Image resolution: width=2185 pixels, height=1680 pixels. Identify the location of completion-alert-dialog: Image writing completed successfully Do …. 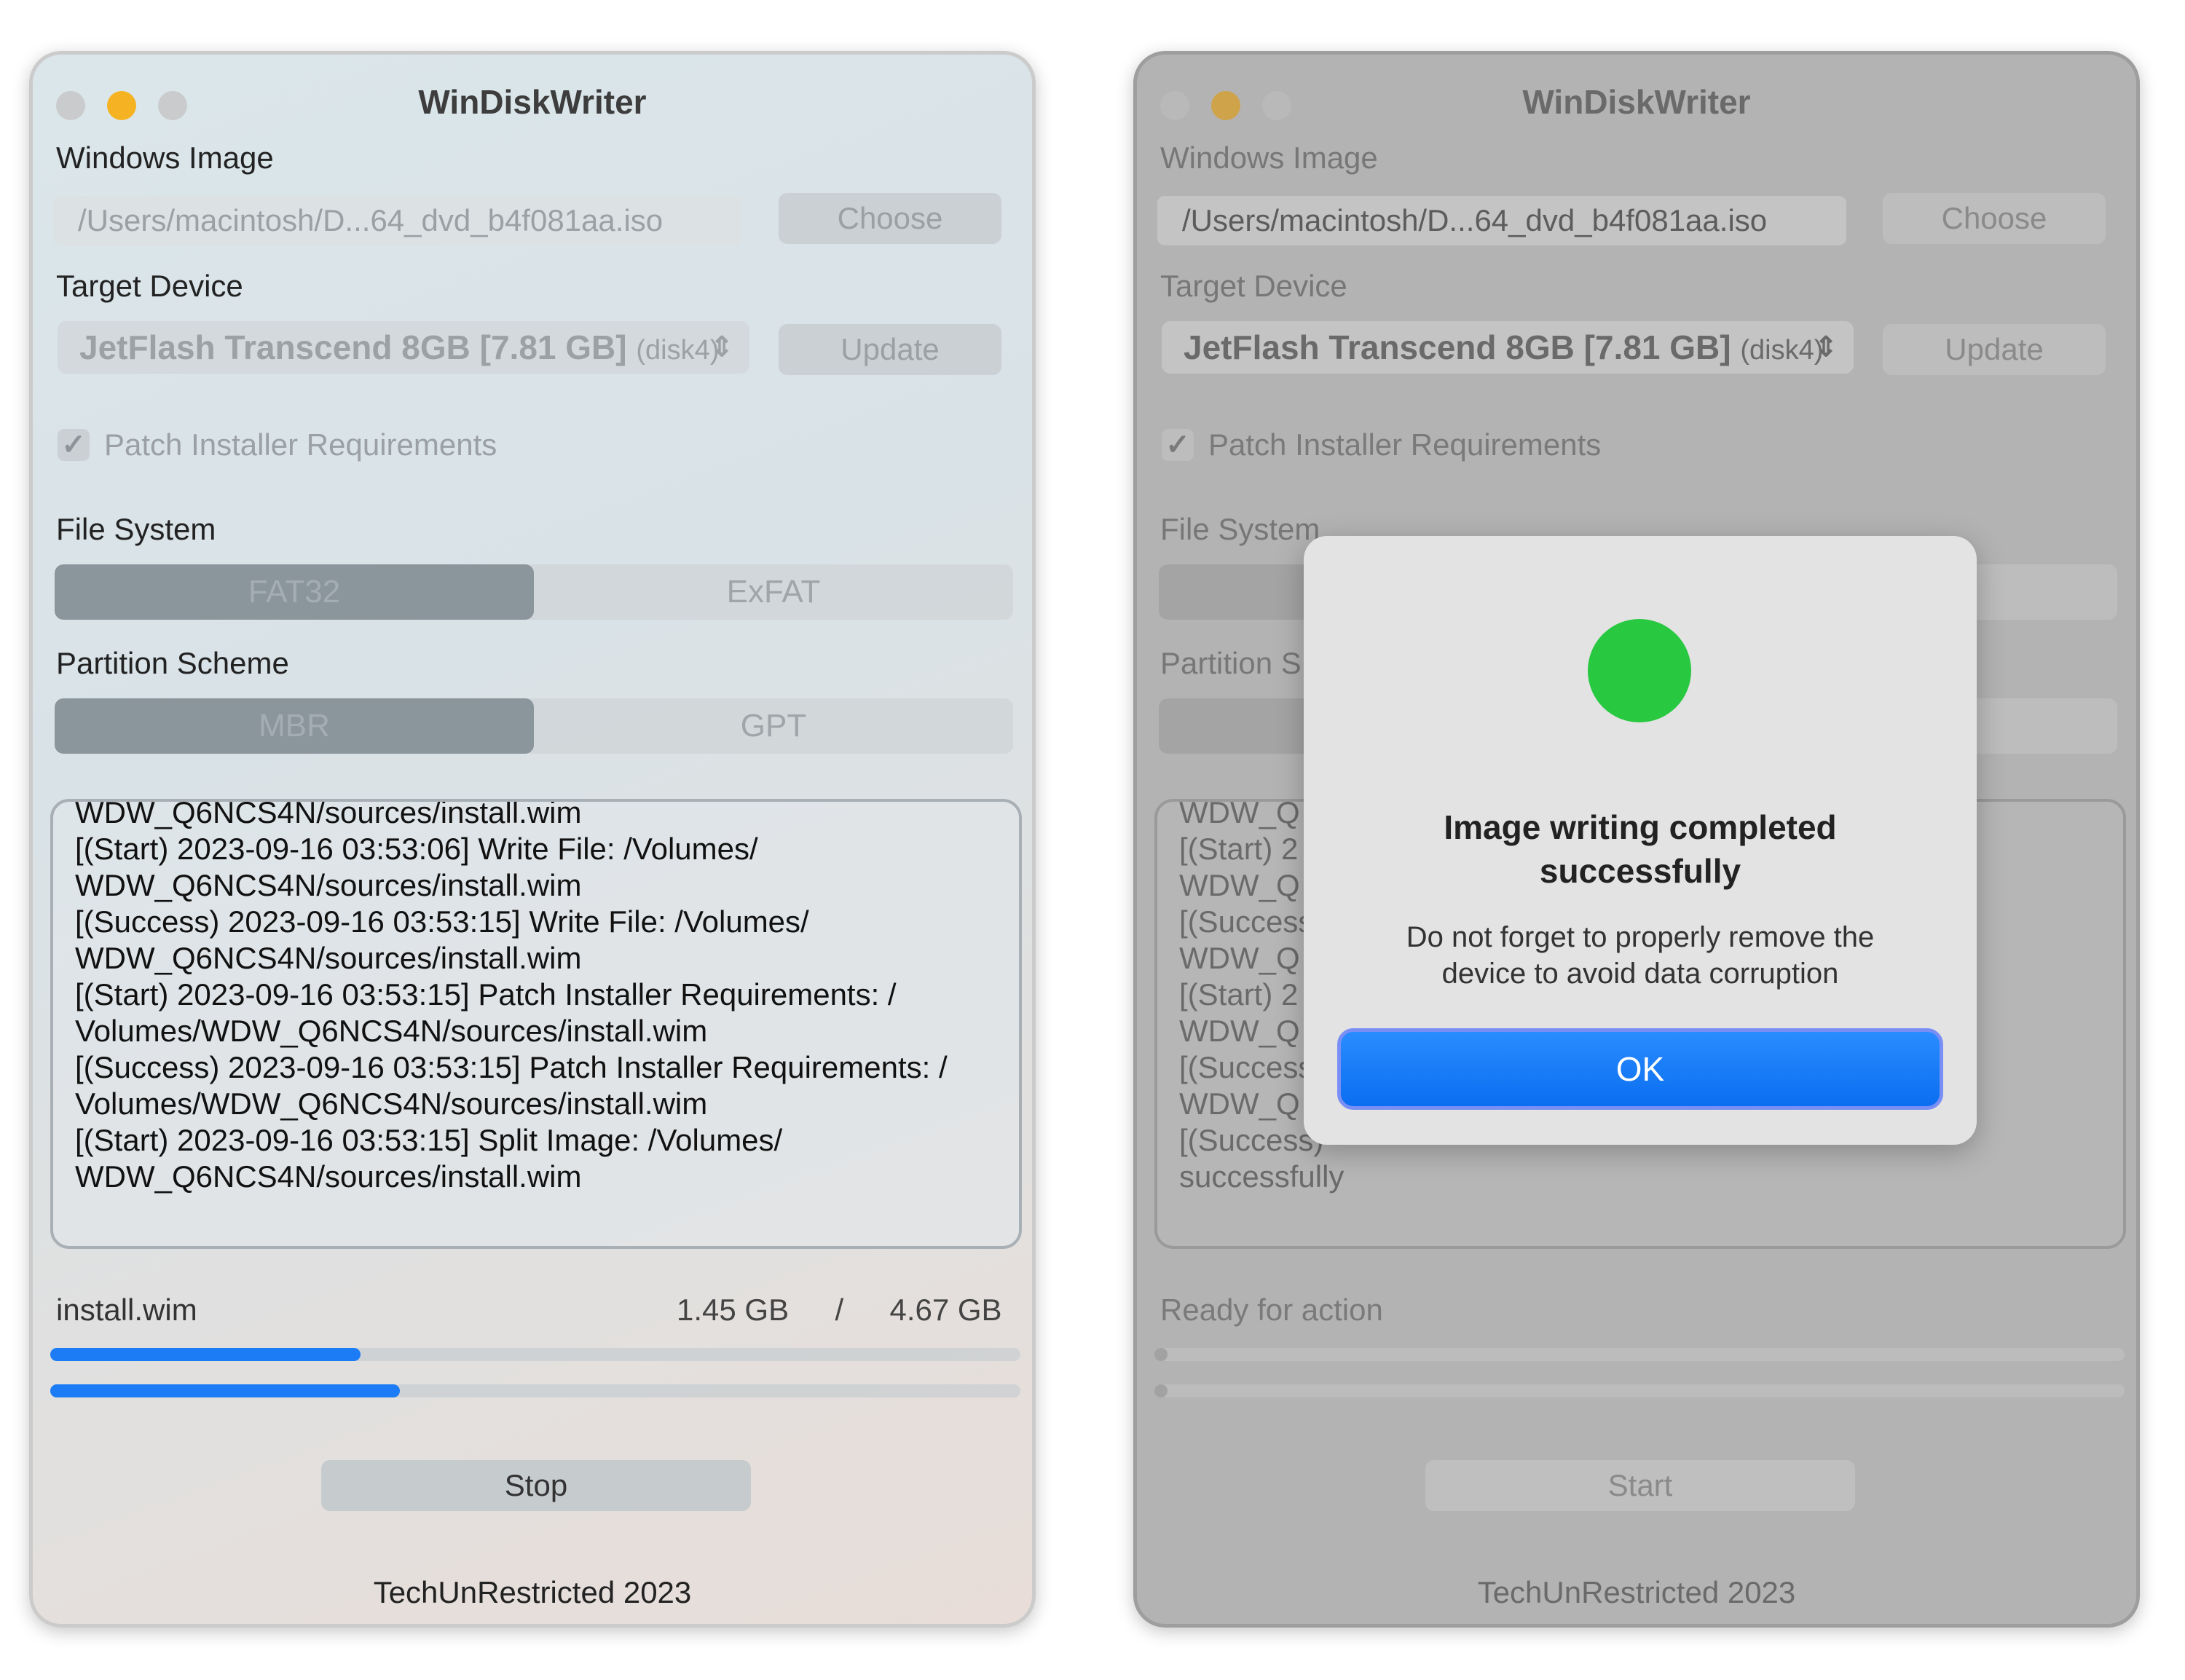
(1640, 840).